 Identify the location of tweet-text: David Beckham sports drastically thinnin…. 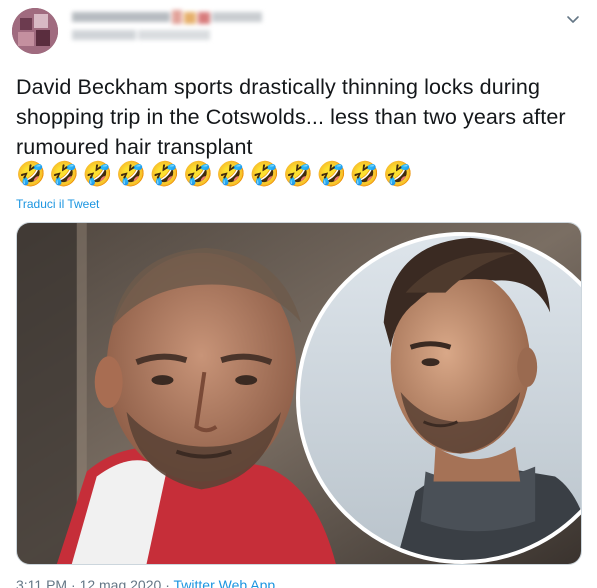
(291, 117).